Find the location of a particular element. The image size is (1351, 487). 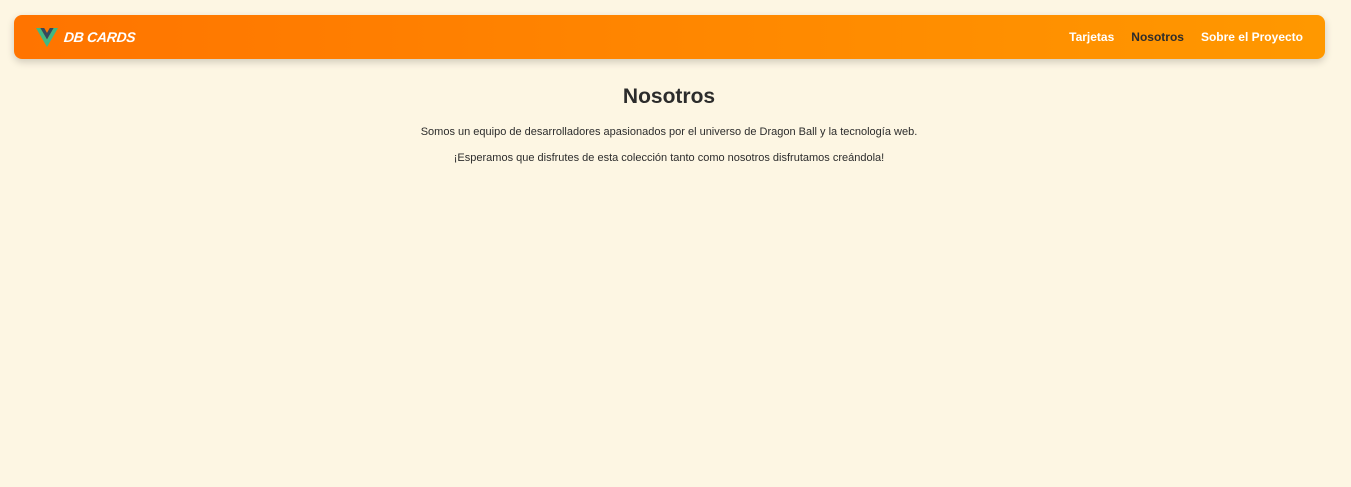

nav-links: Tarjetas Nosotros Sobre el Proyecto is located at coordinates (1186, 37).